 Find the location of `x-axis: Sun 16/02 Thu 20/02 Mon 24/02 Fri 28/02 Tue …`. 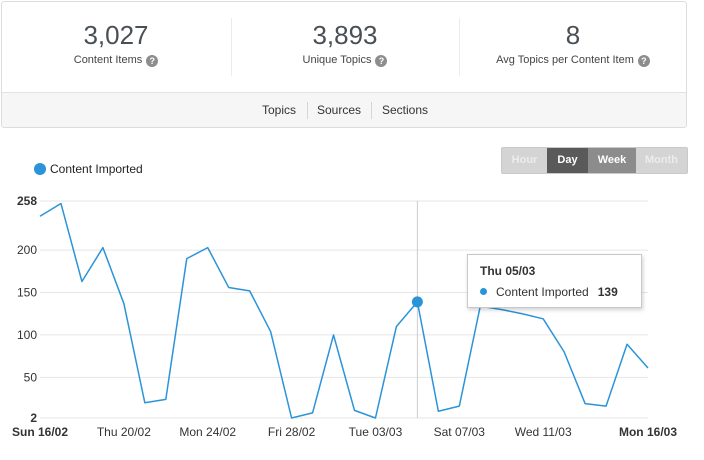

x-axis: Sun 16/02 Thu 20/02 Mon 24/02 Fri 28/02 Tue … is located at coordinates (344, 432).